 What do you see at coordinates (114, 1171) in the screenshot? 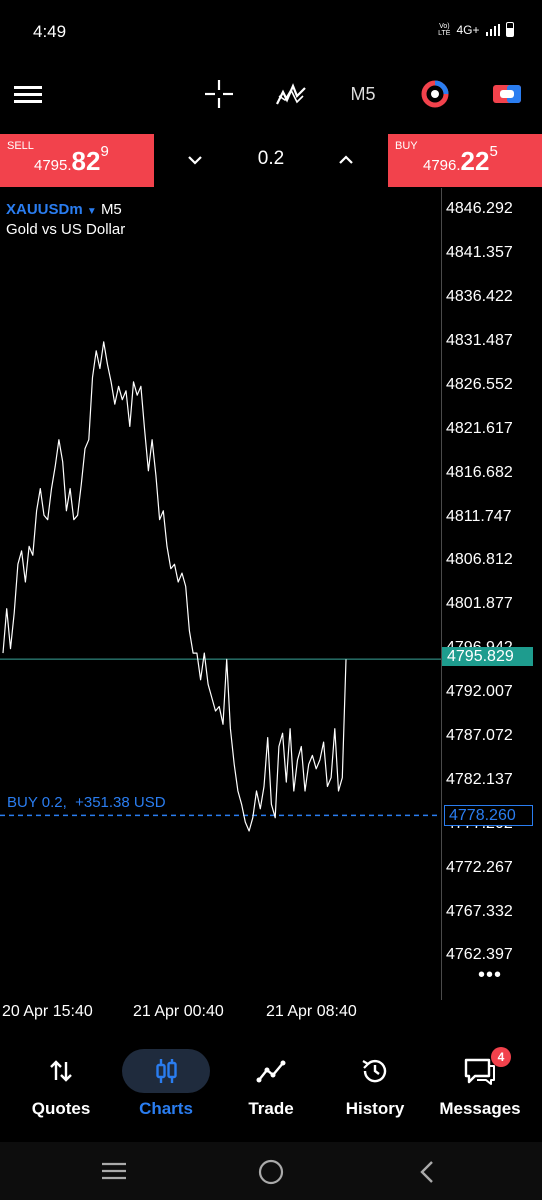
I see `recent-apps-icon` at bounding box center [114, 1171].